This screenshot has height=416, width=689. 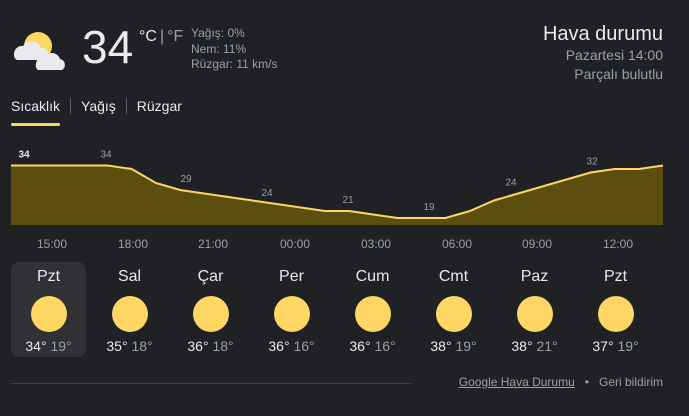 I want to click on humidity-text: Nem: 11%, so click(x=219, y=48).